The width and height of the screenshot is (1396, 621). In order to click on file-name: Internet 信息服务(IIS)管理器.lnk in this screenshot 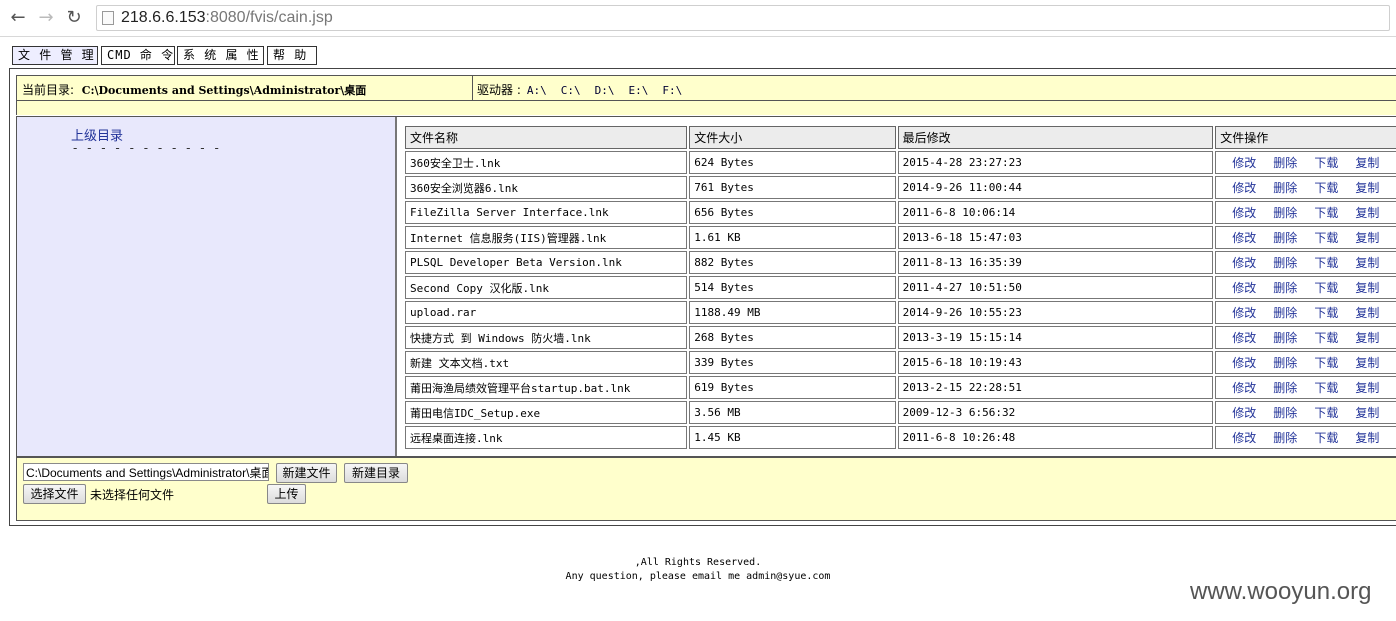, I will do `click(546, 237)`.